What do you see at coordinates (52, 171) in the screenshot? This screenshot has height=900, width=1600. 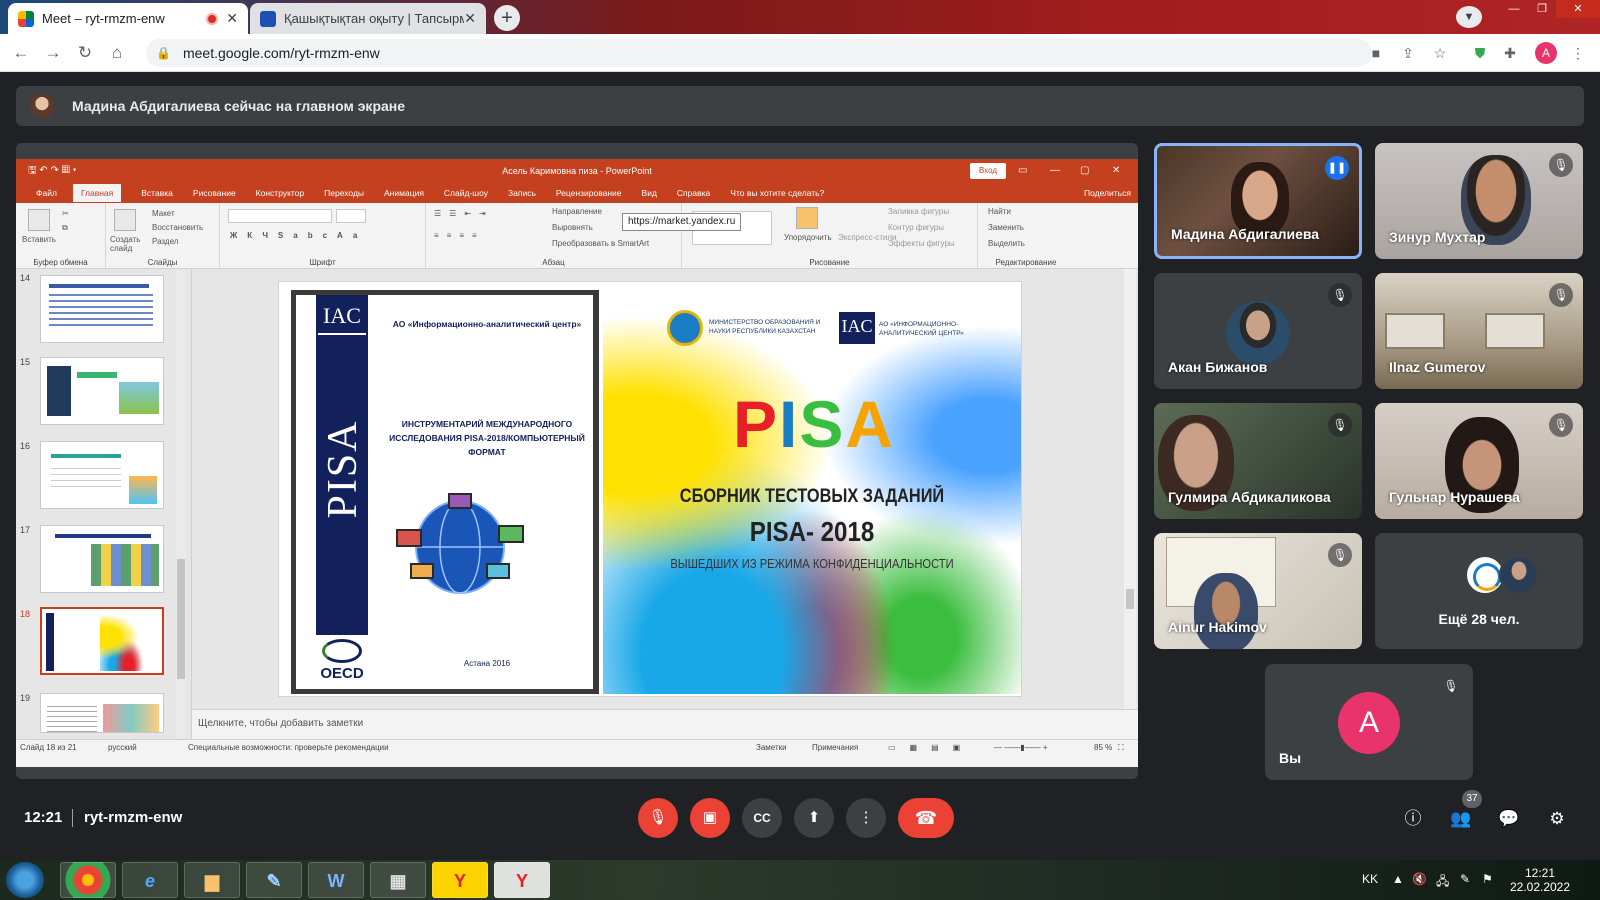 I see `quick-access-toolbar: 🖫 ↶ ↷ ▦ ▾` at bounding box center [52, 171].